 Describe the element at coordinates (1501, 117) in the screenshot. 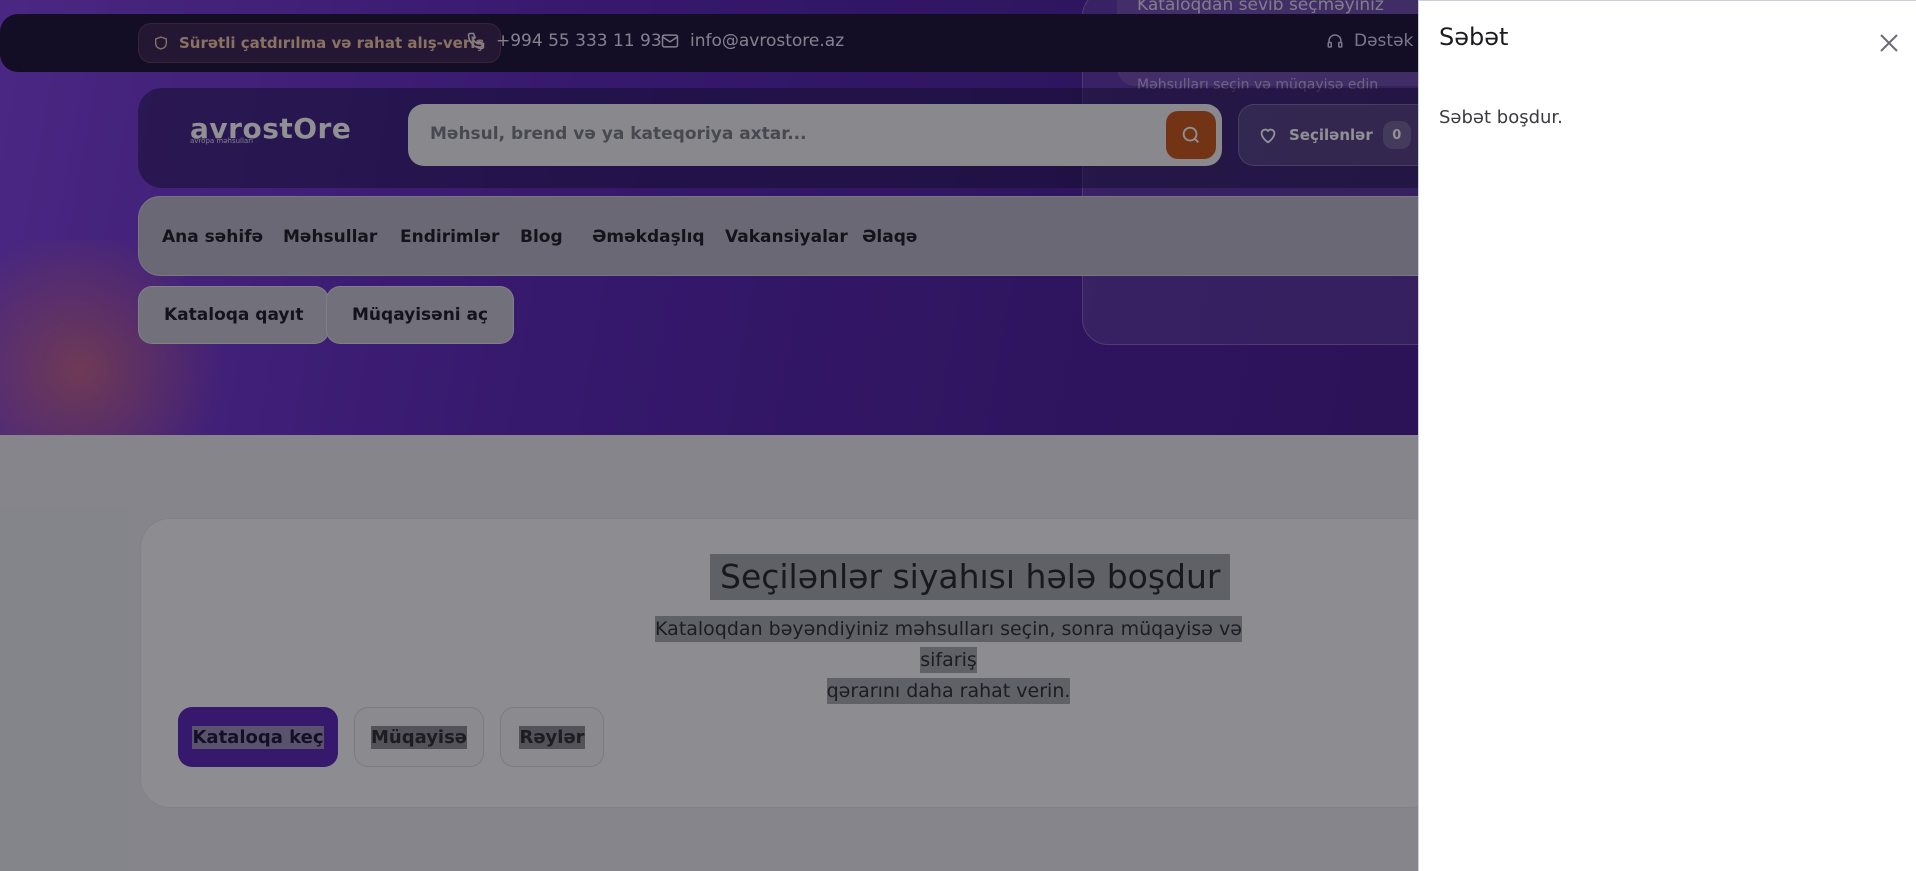

I see `cart-empty-message: Səbət boşdur.` at that location.